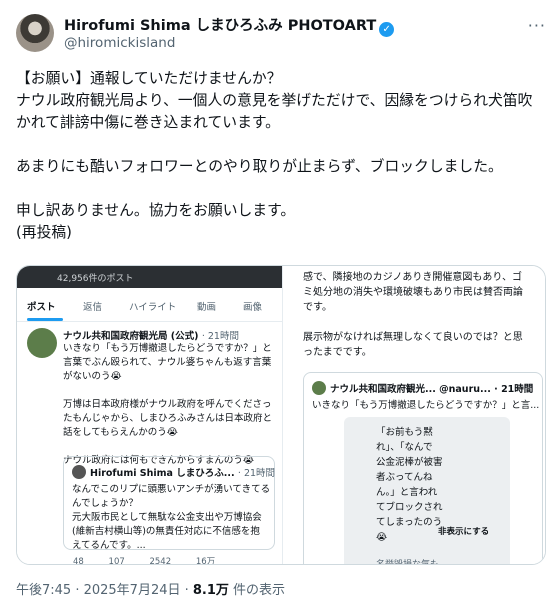 The image size is (559, 613). What do you see at coordinates (253, 307) in the screenshot?
I see `tab-images: 画像` at bounding box center [253, 307].